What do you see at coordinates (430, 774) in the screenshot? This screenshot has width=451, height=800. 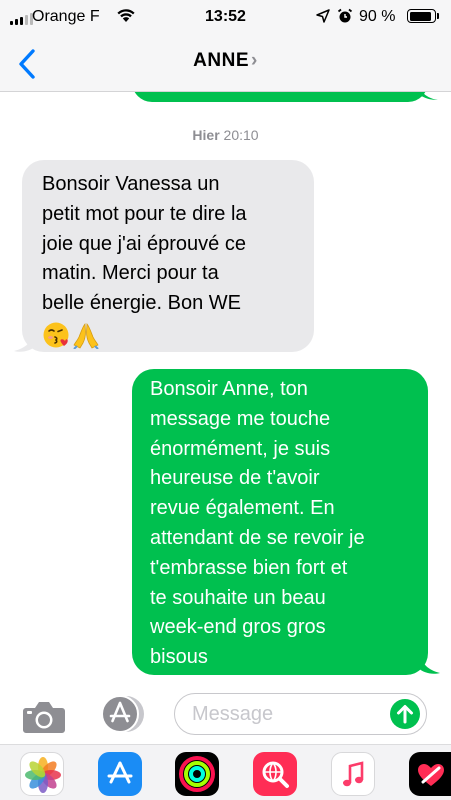 I see `digital-touch-icon` at bounding box center [430, 774].